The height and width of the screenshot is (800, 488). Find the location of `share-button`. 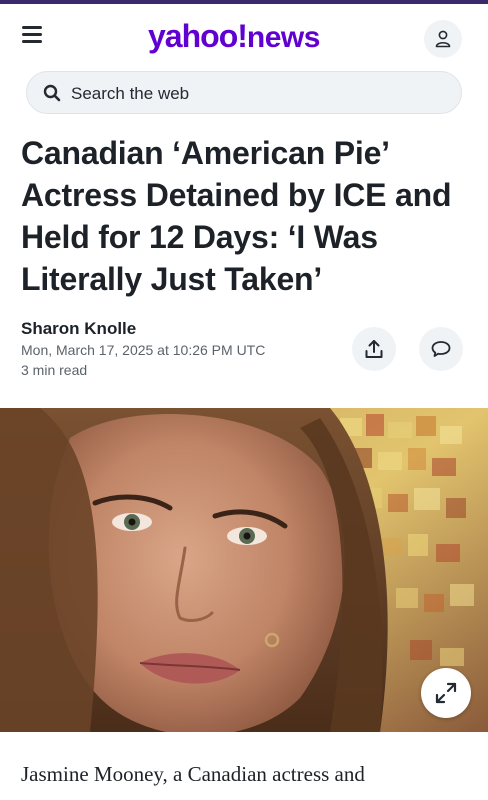

share-button is located at coordinates (374, 349).